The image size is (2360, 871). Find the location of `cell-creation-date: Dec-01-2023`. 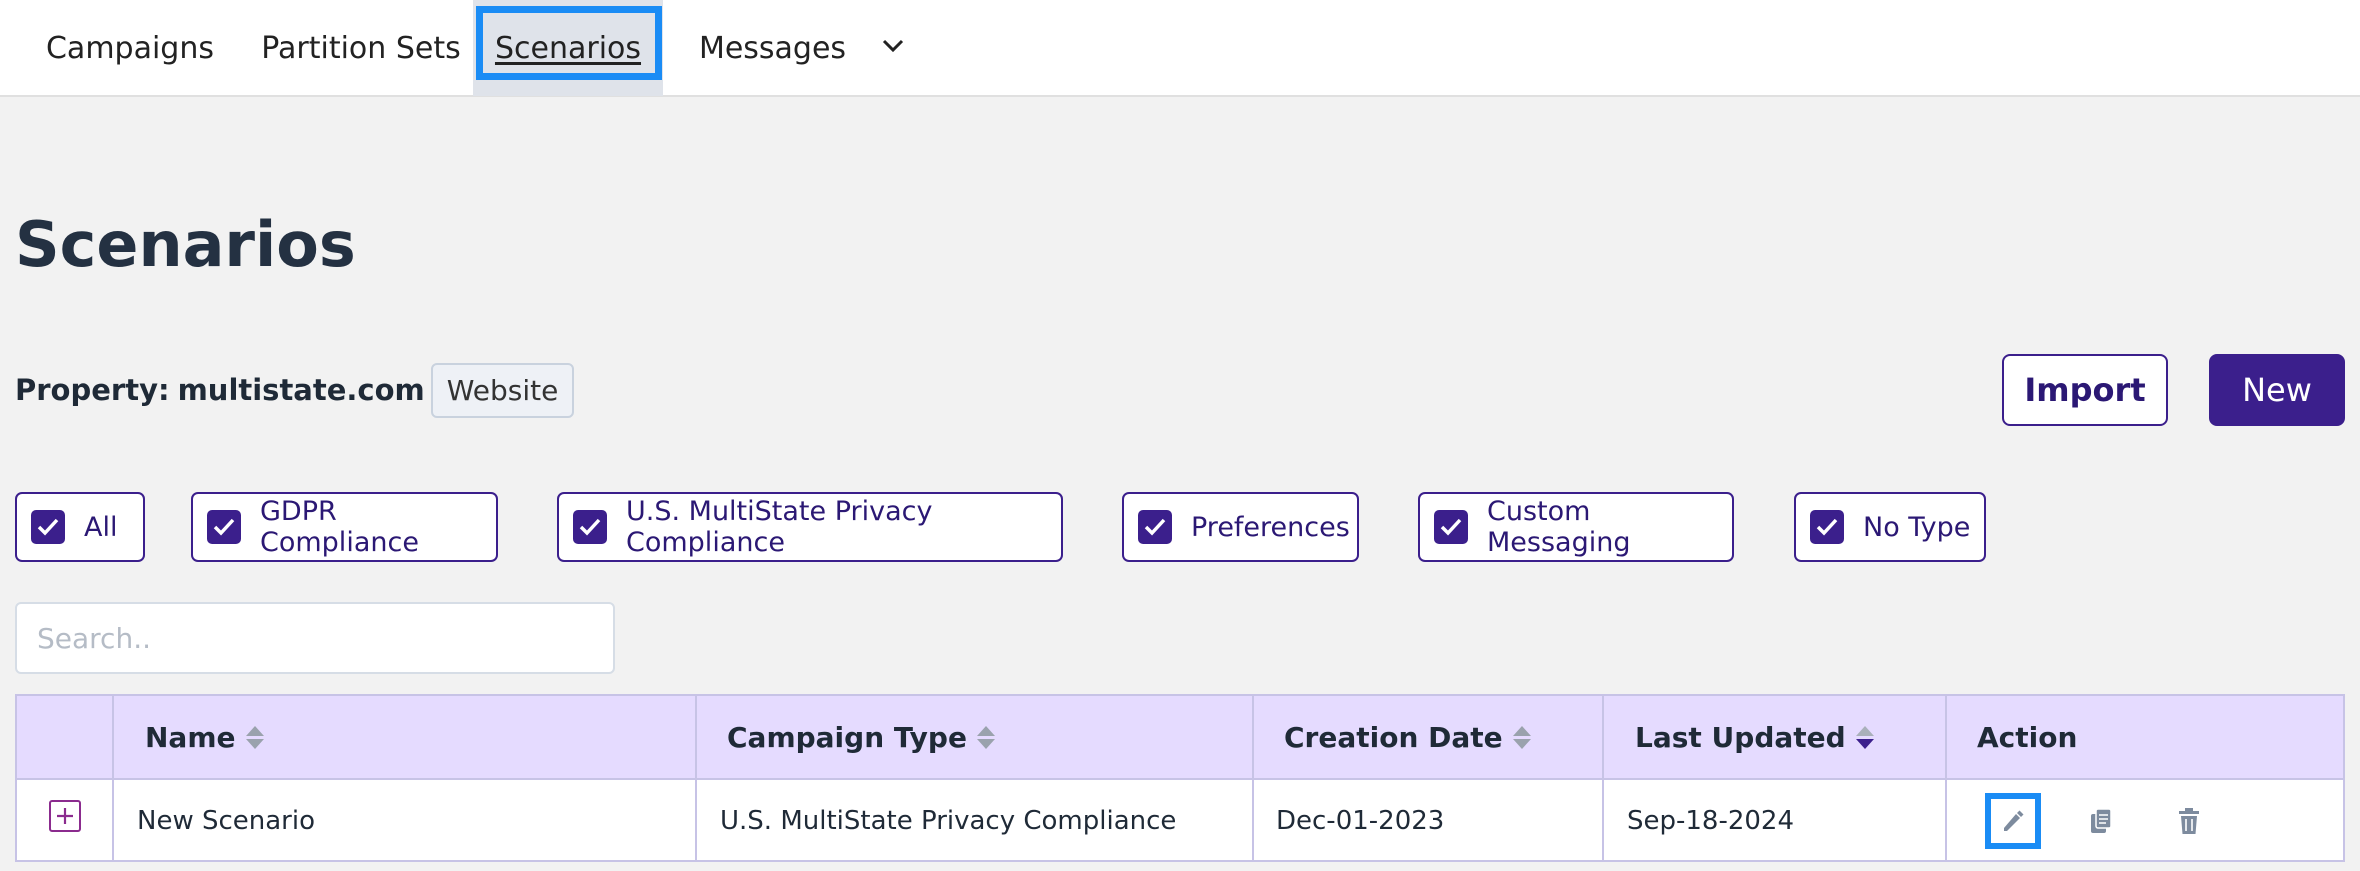

cell-creation-date: Dec-01-2023 is located at coordinates (1360, 821).